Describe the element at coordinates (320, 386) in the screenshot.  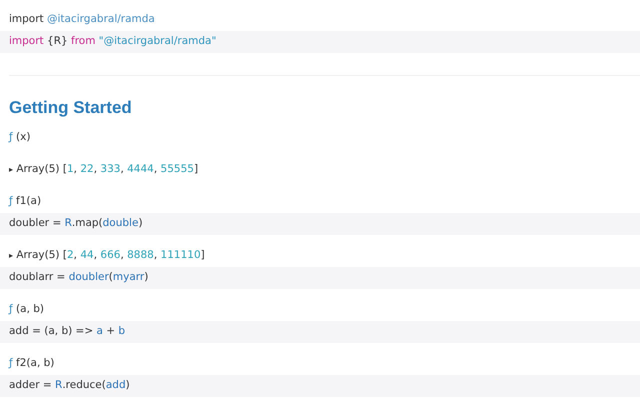
I see `code-cell: adder = R.reduce(add)` at that location.